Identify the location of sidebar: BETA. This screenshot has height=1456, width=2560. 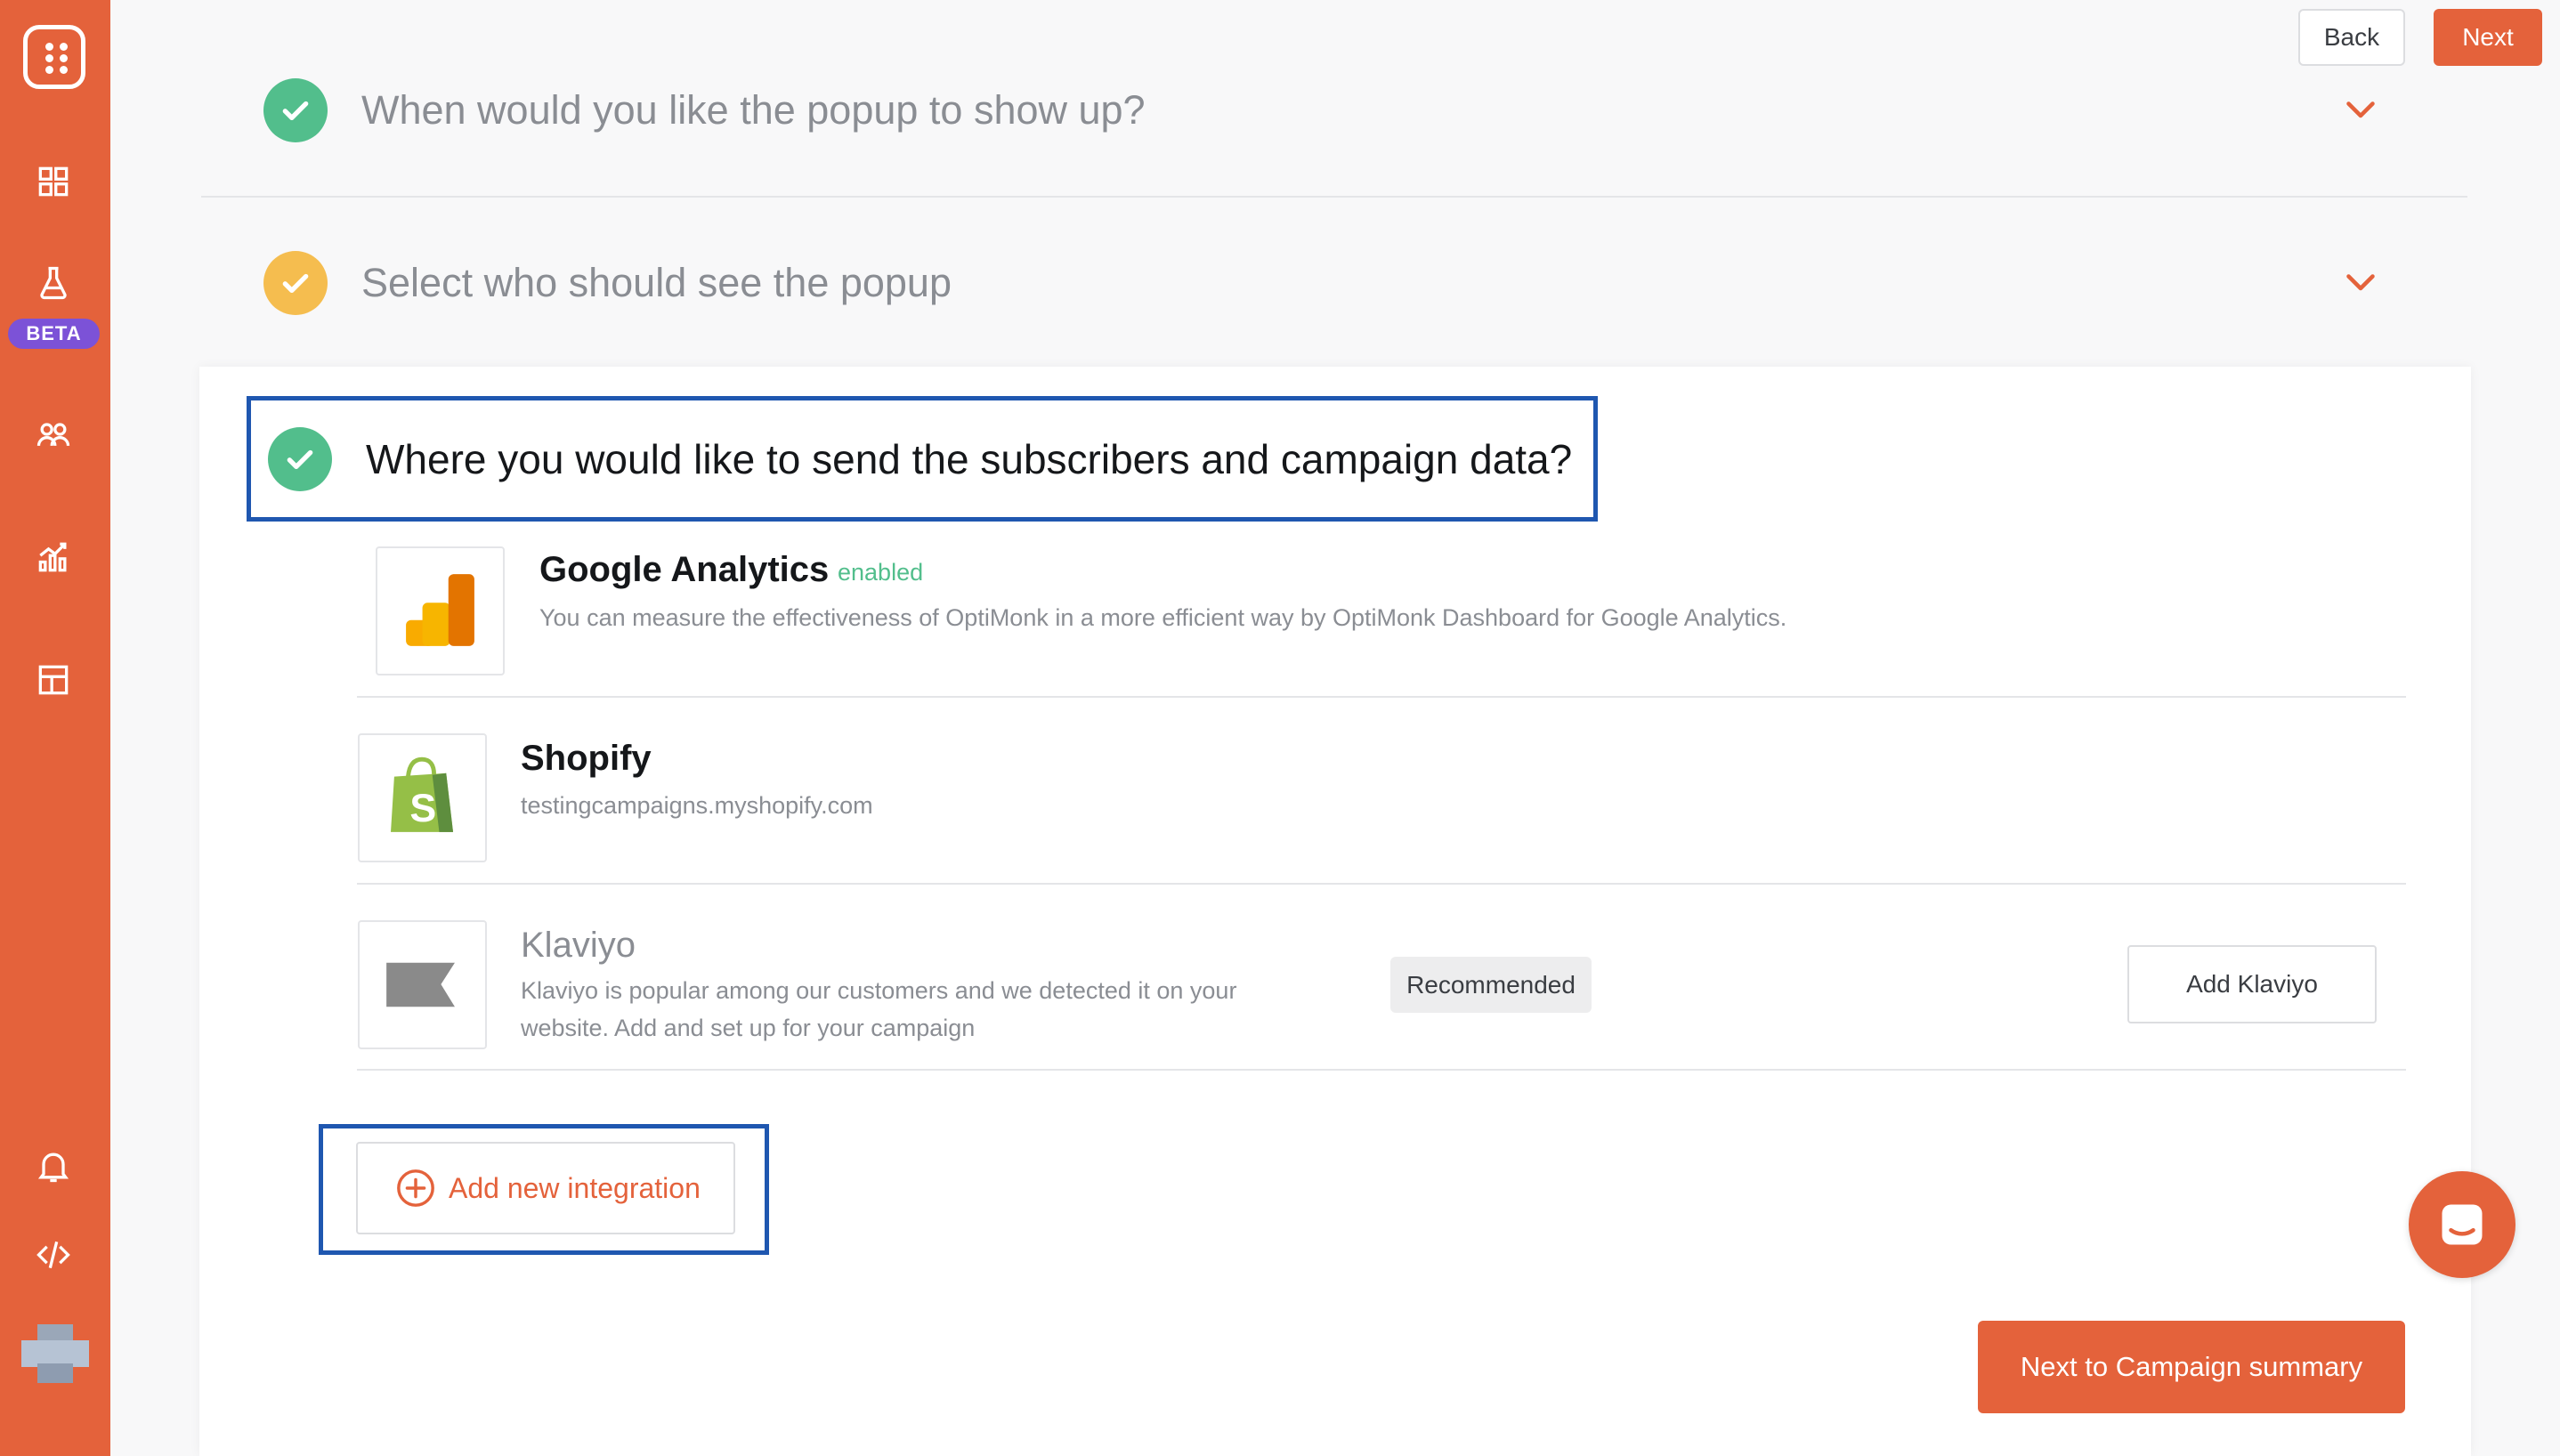
(55, 728).